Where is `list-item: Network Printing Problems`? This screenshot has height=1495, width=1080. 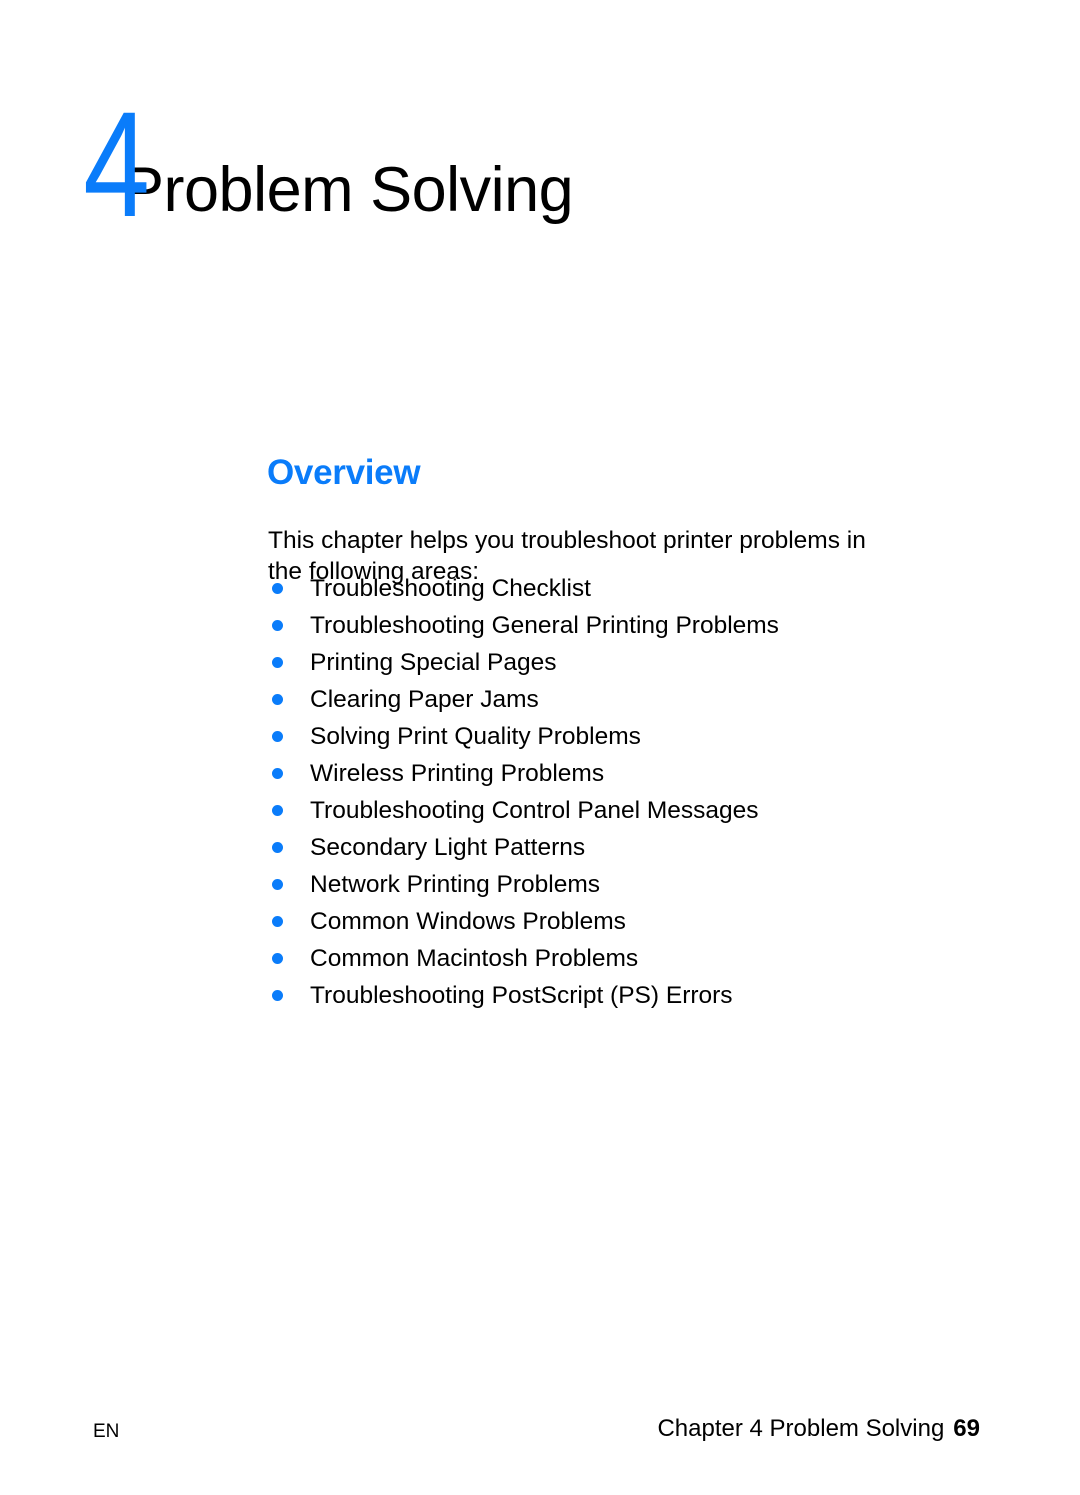 list-item: Network Printing Problems is located at coordinates (618, 884).